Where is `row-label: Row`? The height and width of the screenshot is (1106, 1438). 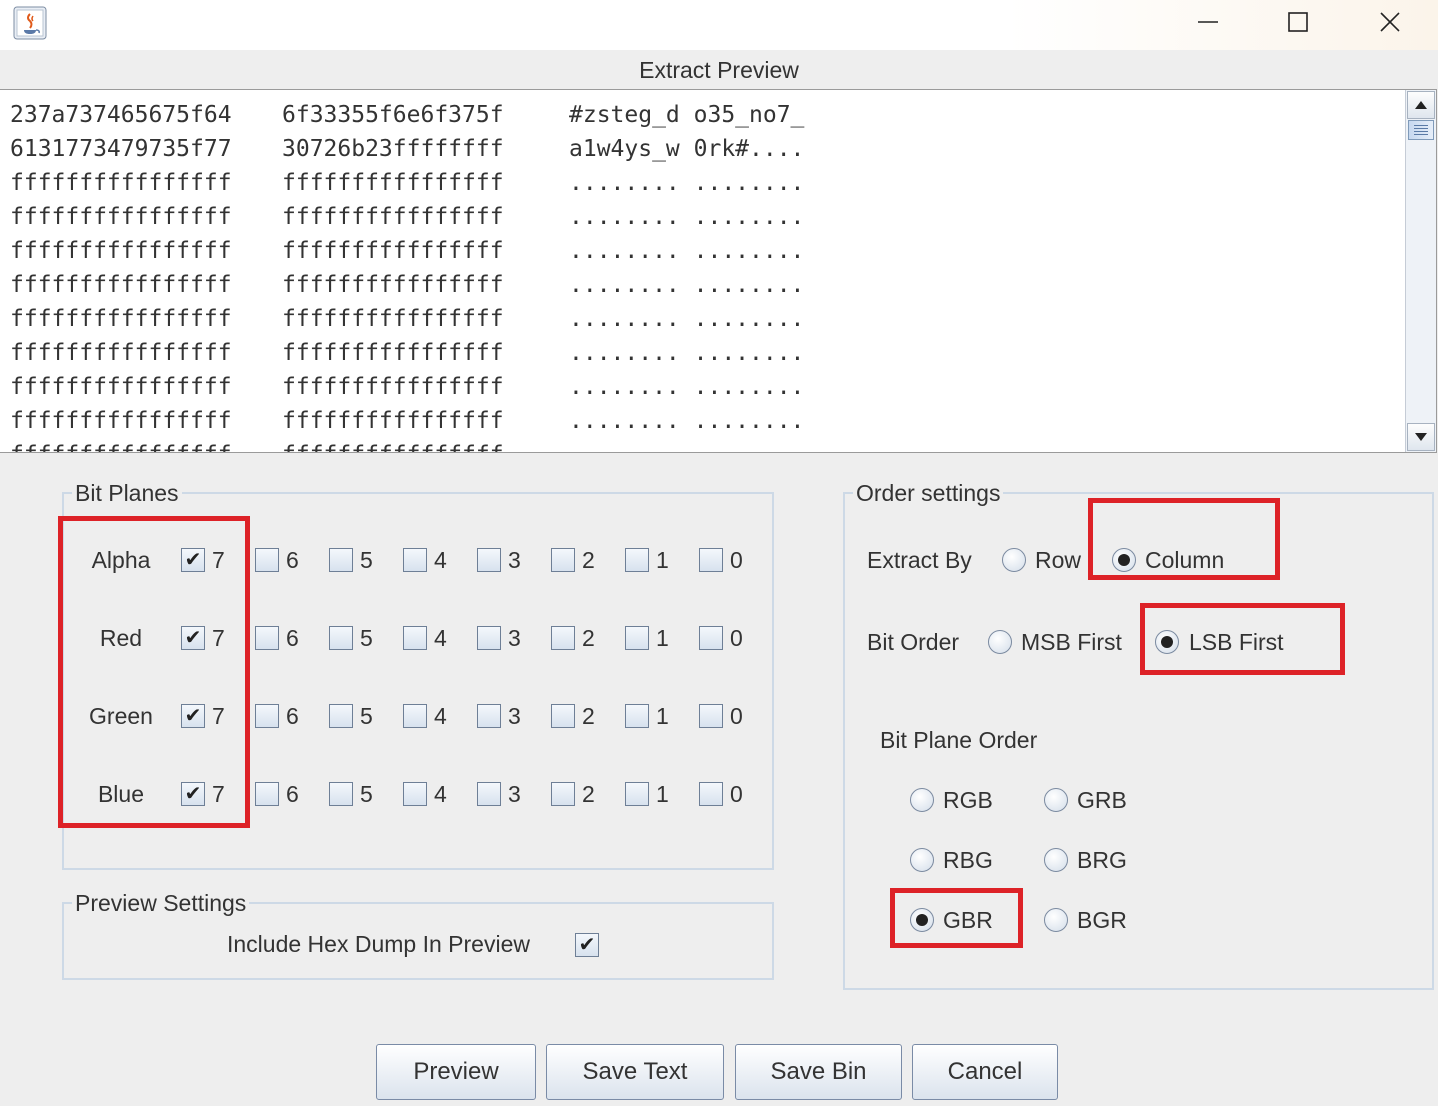
row-label: Row is located at coordinates (1058, 560).